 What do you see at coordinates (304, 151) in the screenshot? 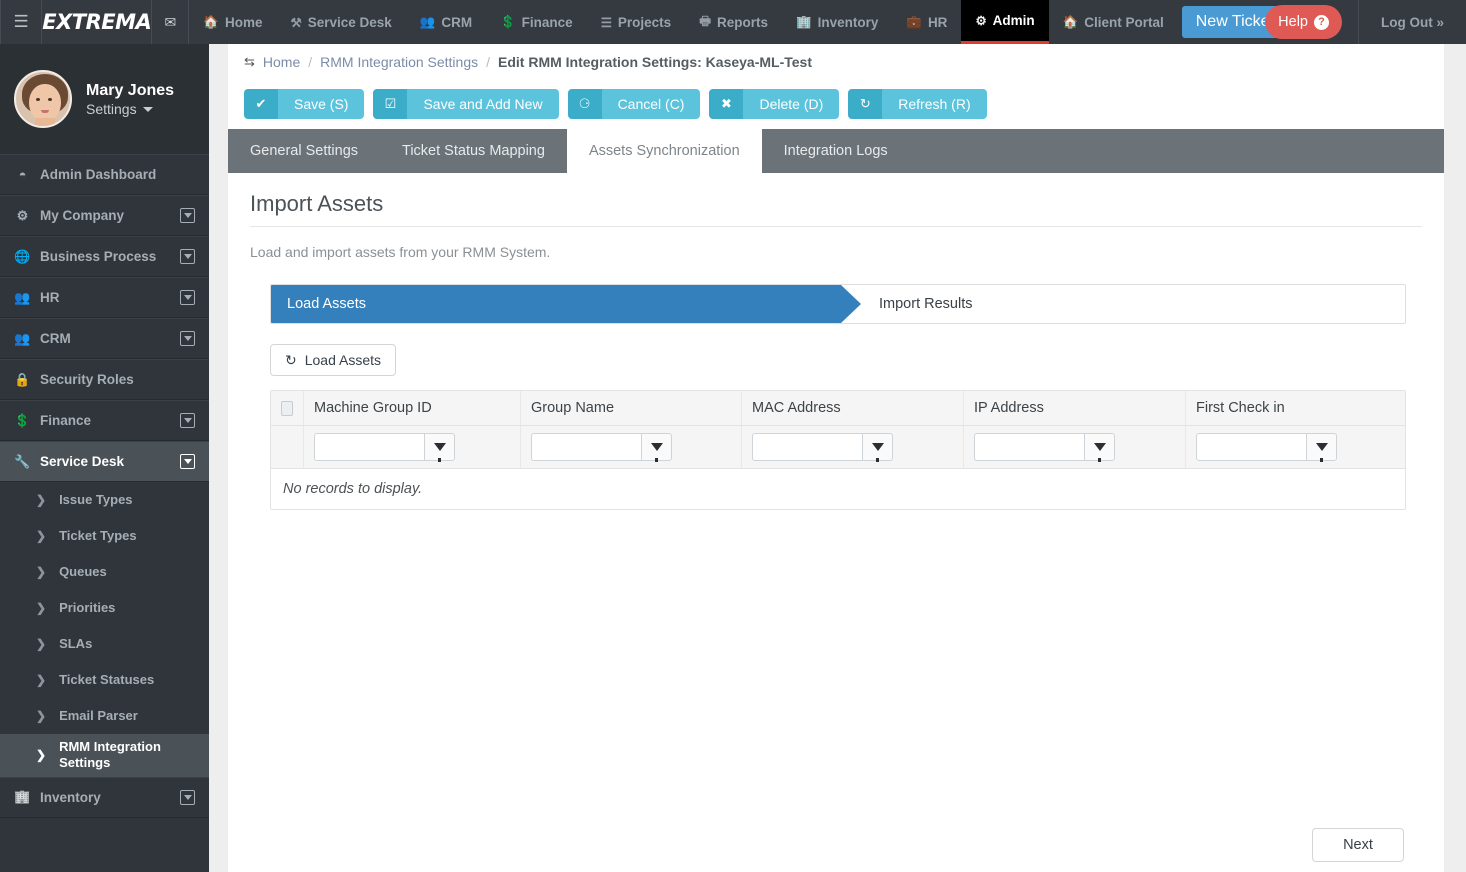
I see `tab-general-settings: General Settings` at bounding box center [304, 151].